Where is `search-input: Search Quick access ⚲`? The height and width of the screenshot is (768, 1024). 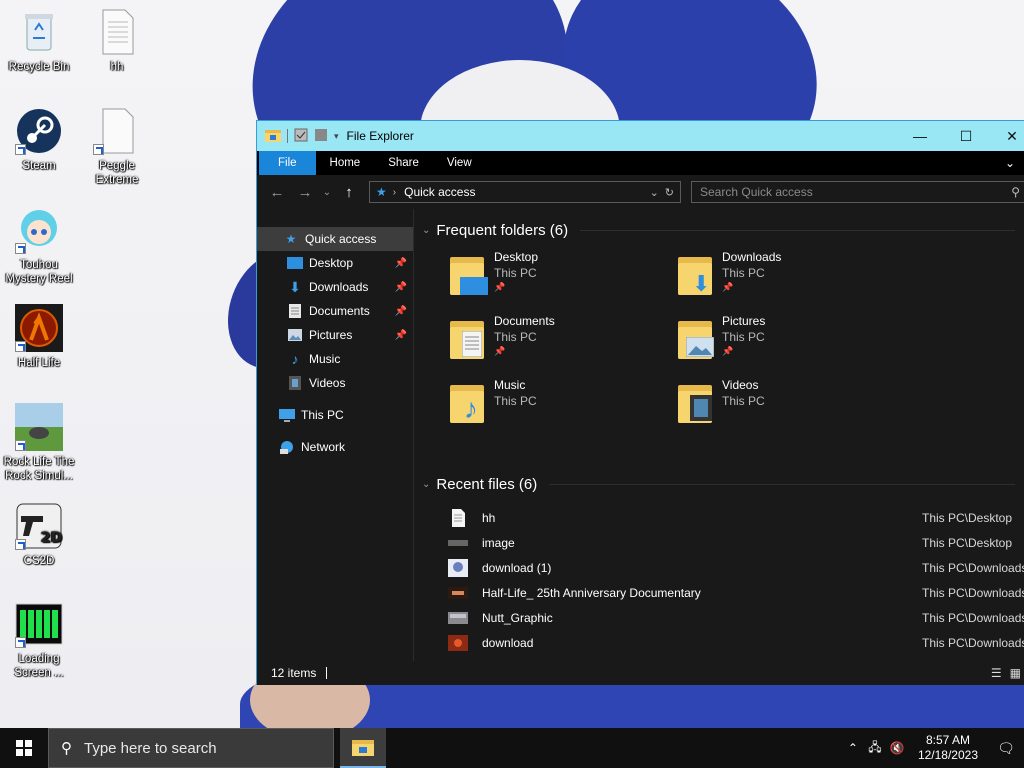 search-input: Search Quick access ⚲ is located at coordinates (857, 192).